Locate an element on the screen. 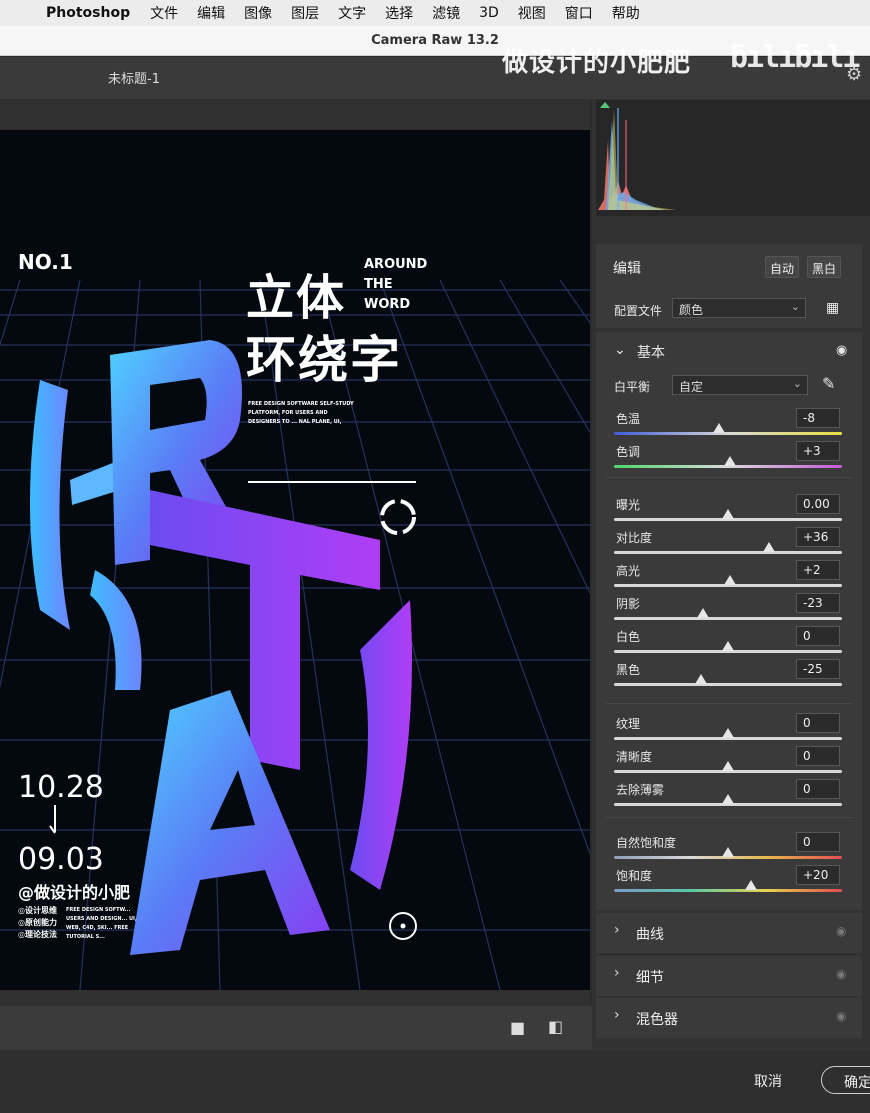 The height and width of the screenshot is (1113, 870). slider-value-input: -25 is located at coordinates (818, 669).